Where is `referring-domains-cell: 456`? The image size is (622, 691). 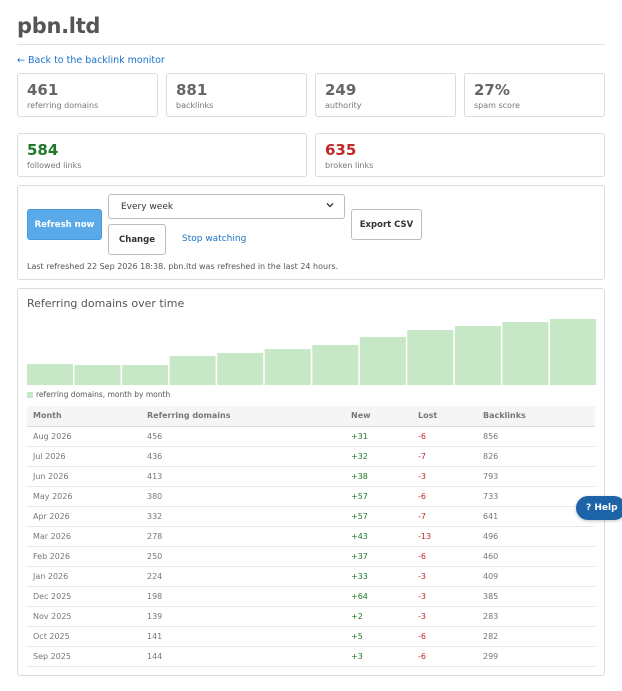 referring-domains-cell: 456 is located at coordinates (243, 436).